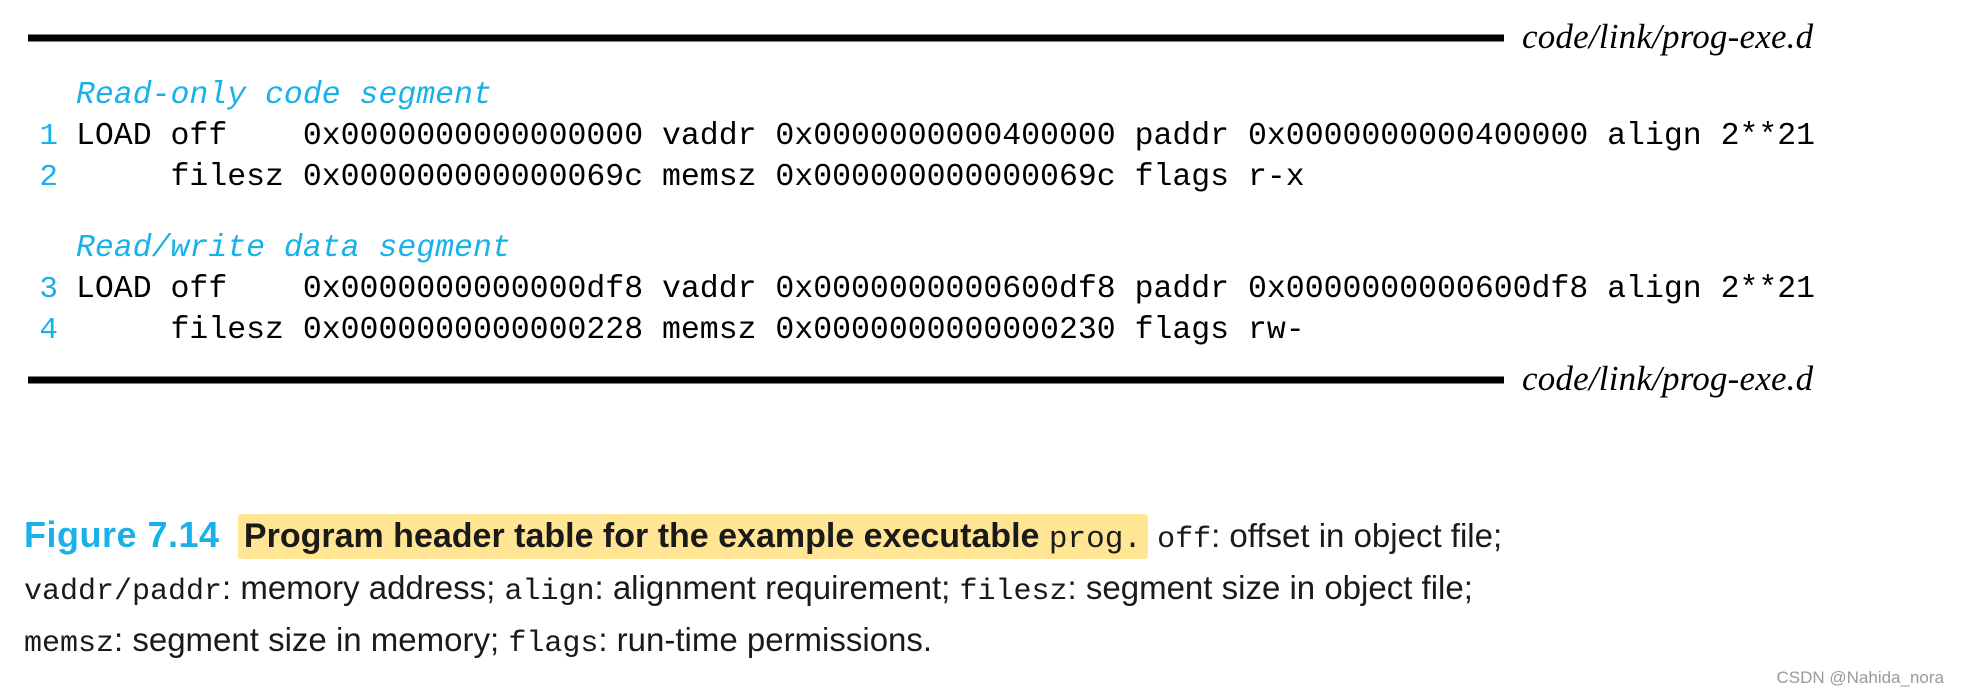 This screenshot has width=1962, height=696. Describe the element at coordinates (122, 534) in the screenshot. I see `figure-number: Figure 7.14` at that location.